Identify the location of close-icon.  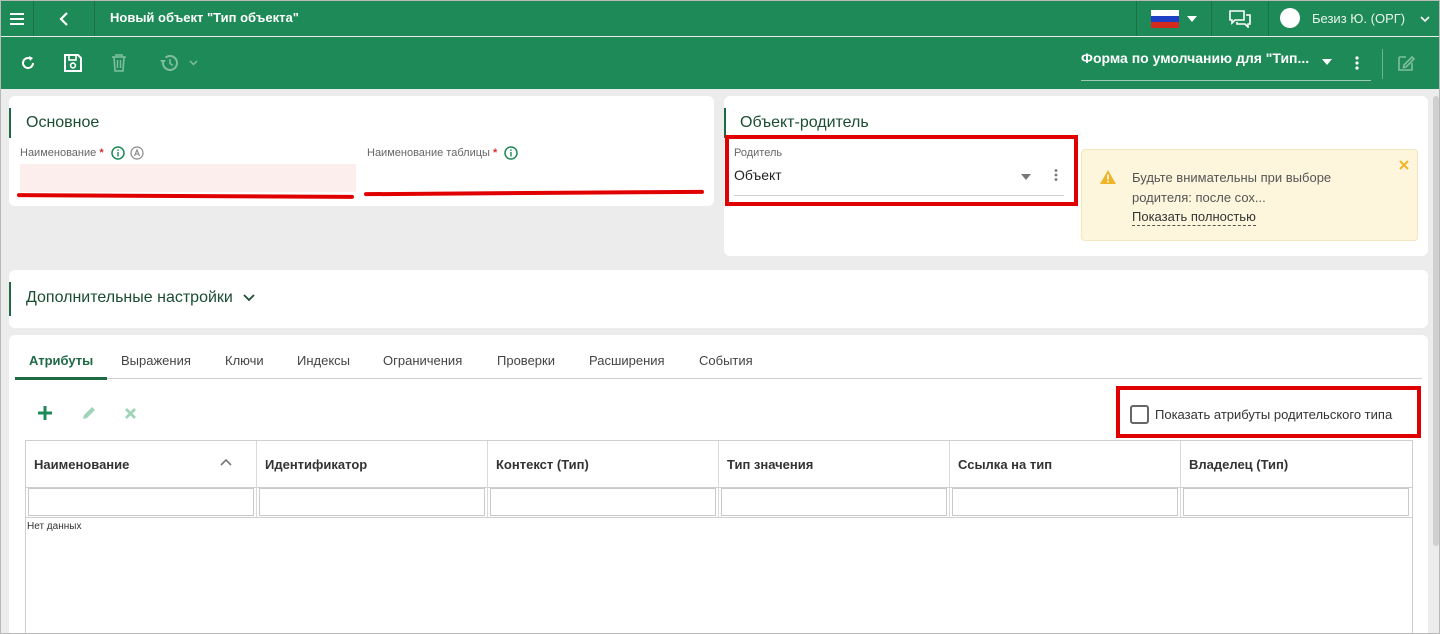
(1404, 165).